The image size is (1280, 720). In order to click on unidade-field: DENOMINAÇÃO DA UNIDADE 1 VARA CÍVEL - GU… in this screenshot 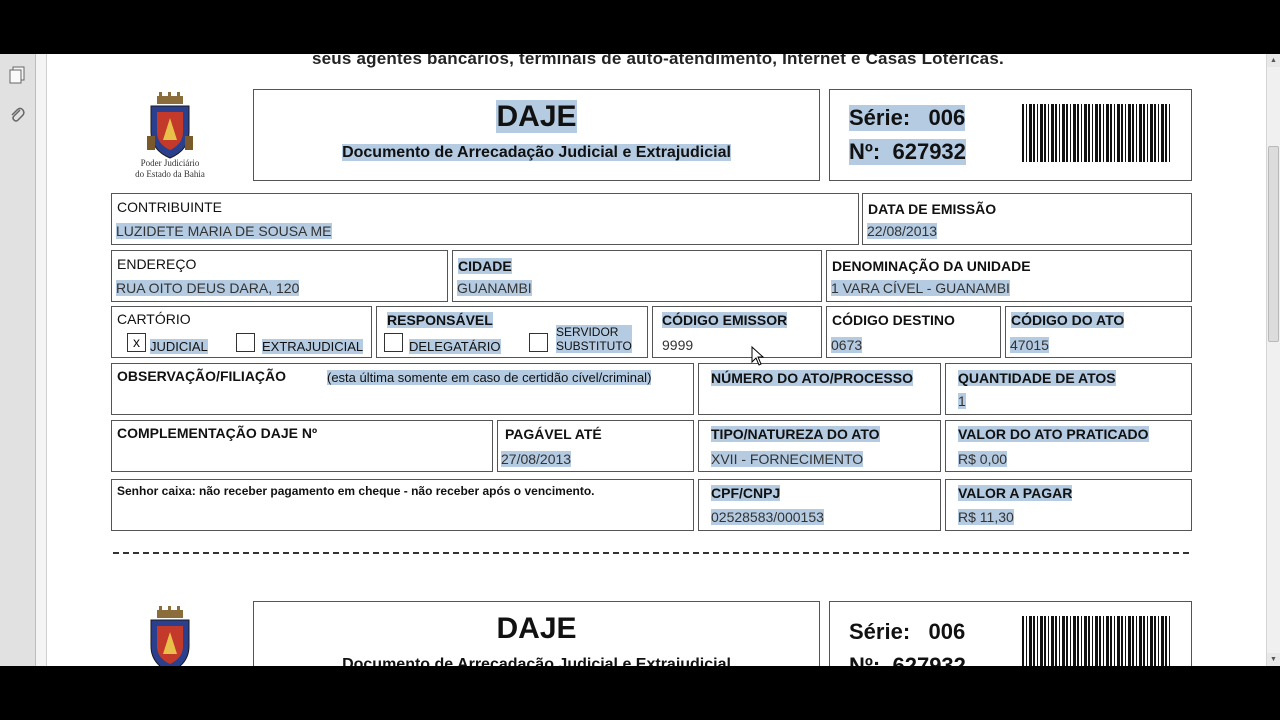, I will do `click(1009, 276)`.